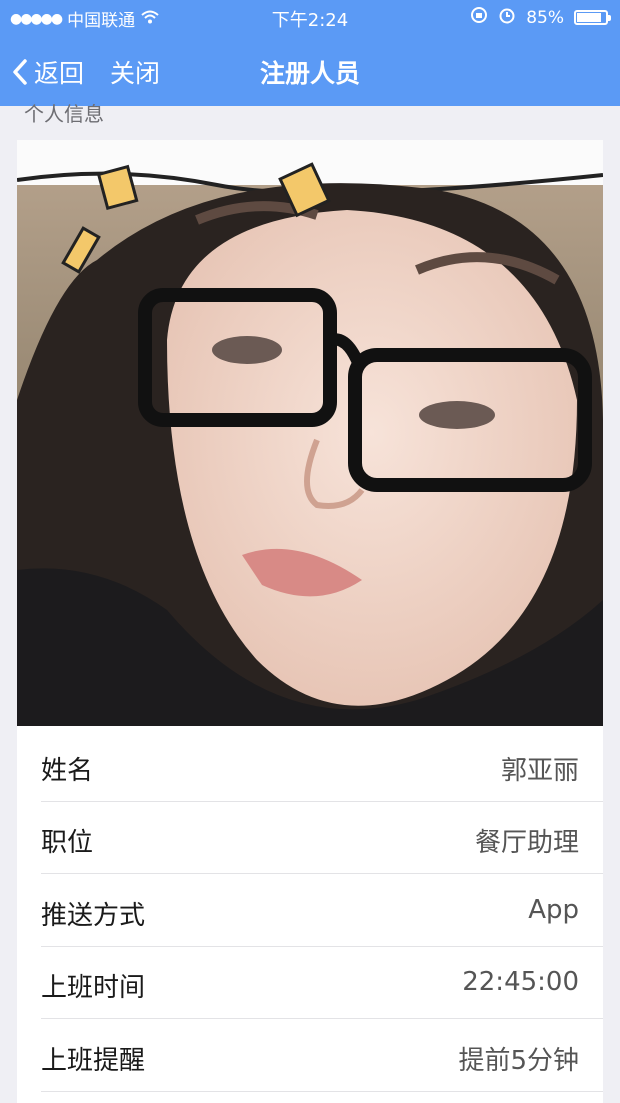 The image size is (620, 1103). Describe the element at coordinates (479, 17) in the screenshot. I see `lock-rotation-icon` at that location.